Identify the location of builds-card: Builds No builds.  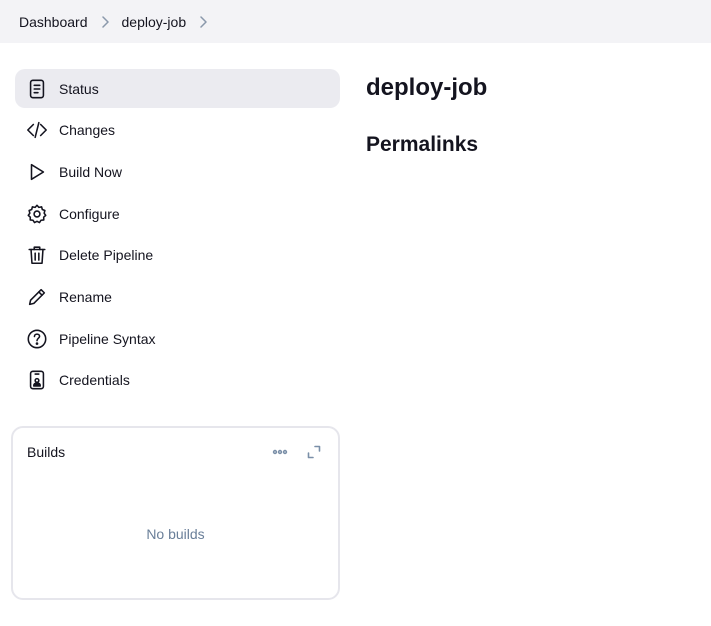
(175, 513).